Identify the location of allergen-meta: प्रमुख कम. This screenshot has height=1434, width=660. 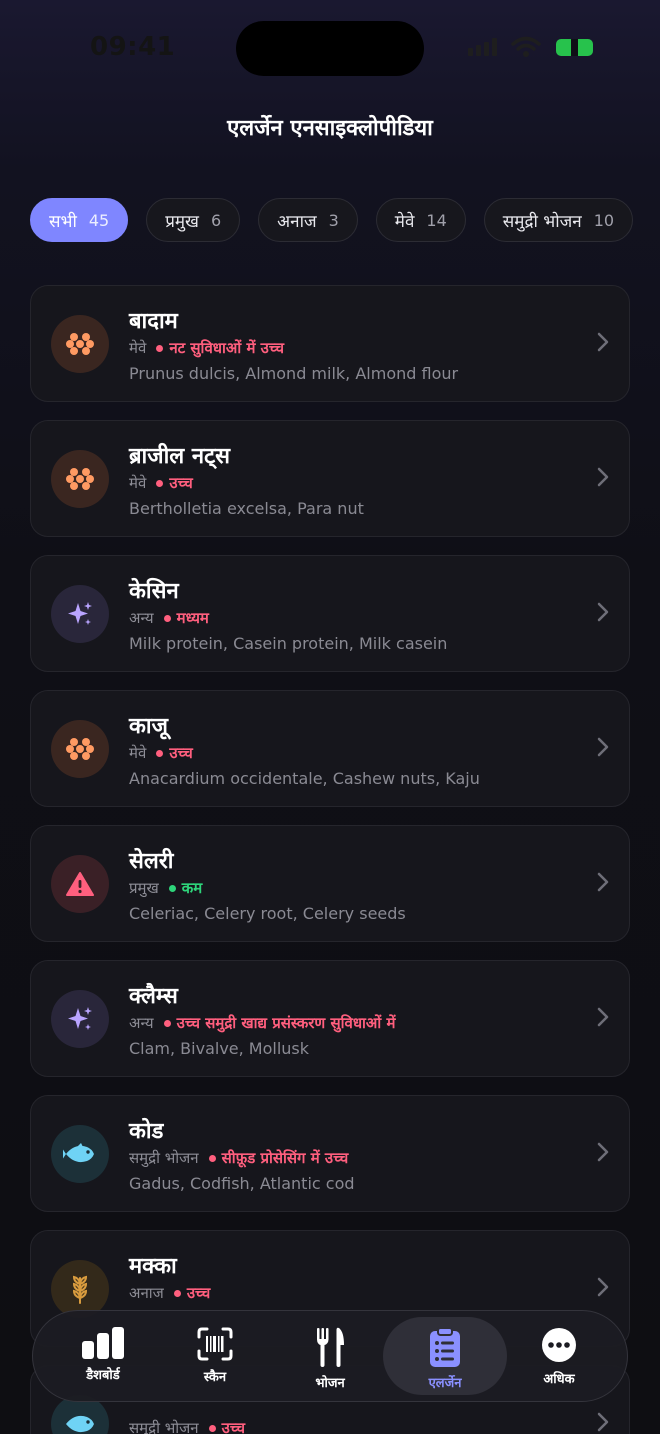
(165, 888).